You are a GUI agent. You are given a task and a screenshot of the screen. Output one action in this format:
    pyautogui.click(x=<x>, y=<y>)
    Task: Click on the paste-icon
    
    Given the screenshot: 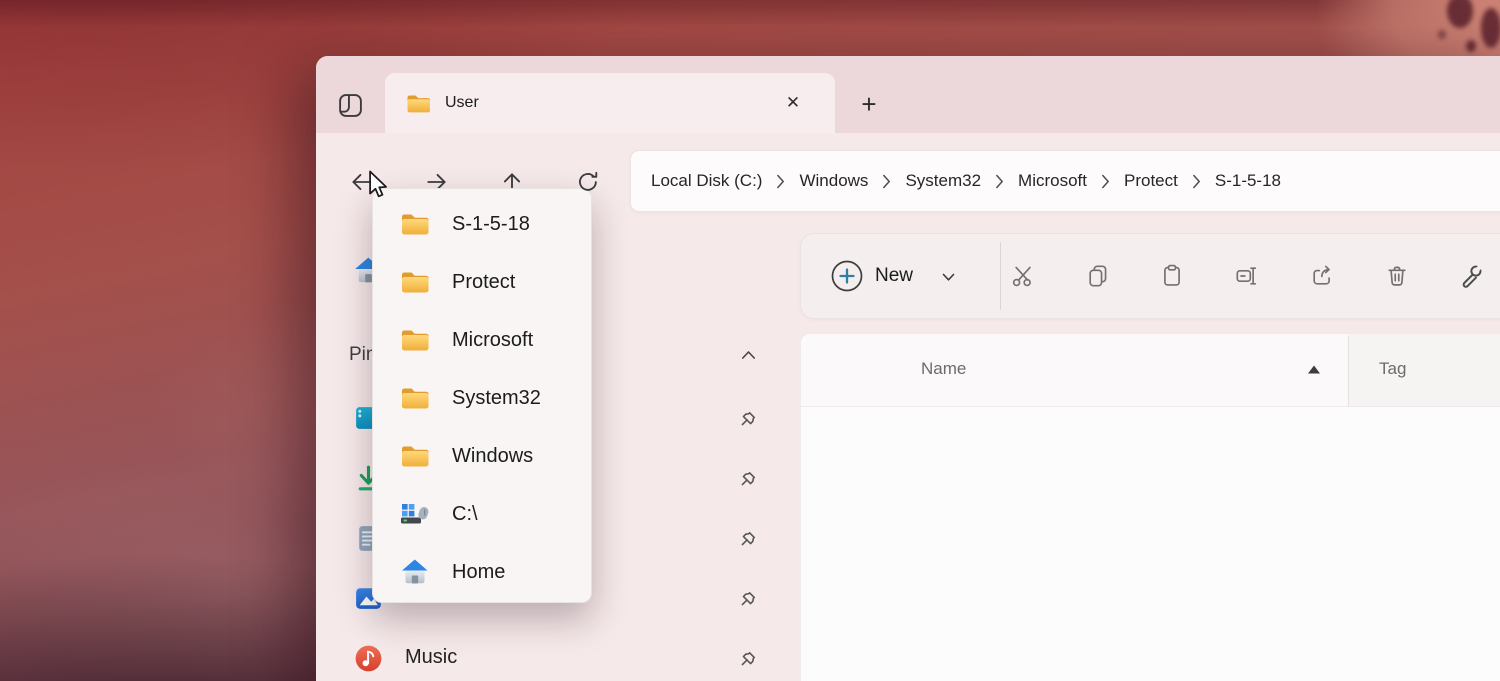 What is the action you would take?
    pyautogui.click(x=1172, y=275)
    